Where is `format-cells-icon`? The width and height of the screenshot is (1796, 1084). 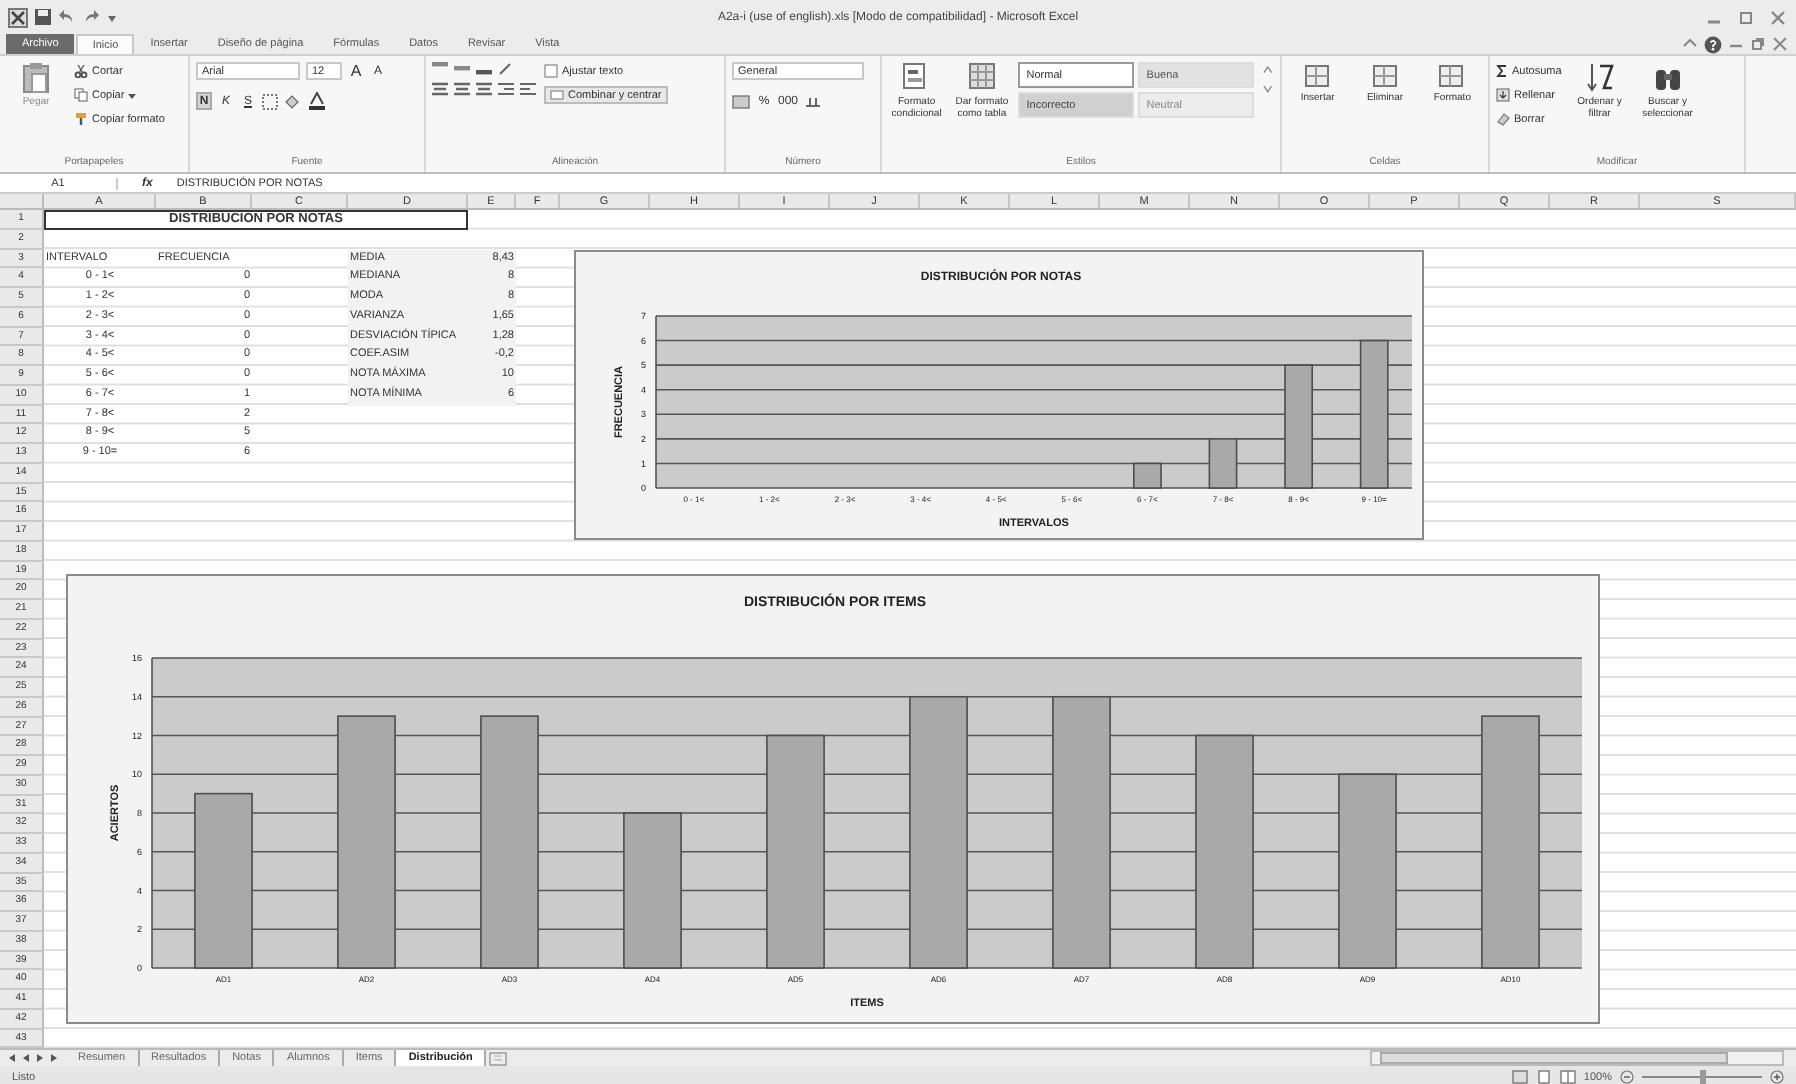
format-cells-icon is located at coordinates (1452, 76).